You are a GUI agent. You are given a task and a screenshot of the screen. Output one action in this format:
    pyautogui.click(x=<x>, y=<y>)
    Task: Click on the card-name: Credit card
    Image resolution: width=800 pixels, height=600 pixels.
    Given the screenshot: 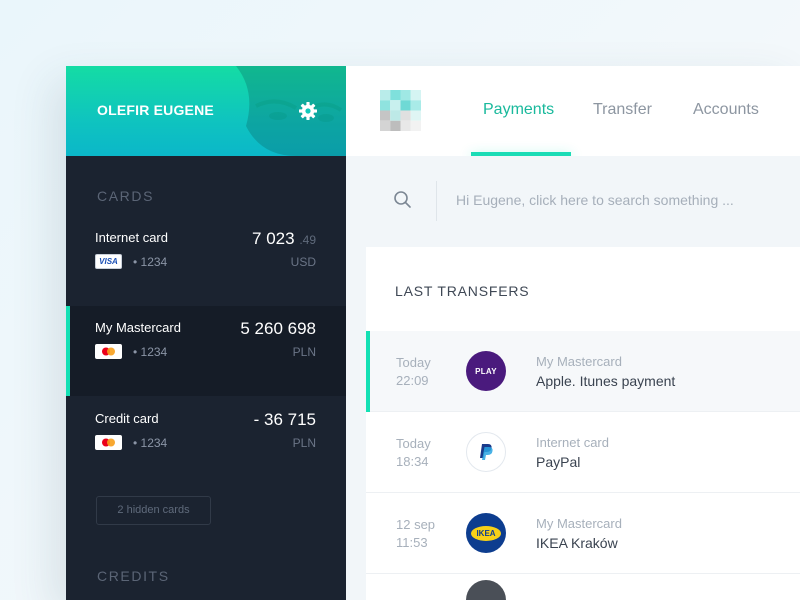 What is the action you would take?
    pyautogui.click(x=127, y=418)
    